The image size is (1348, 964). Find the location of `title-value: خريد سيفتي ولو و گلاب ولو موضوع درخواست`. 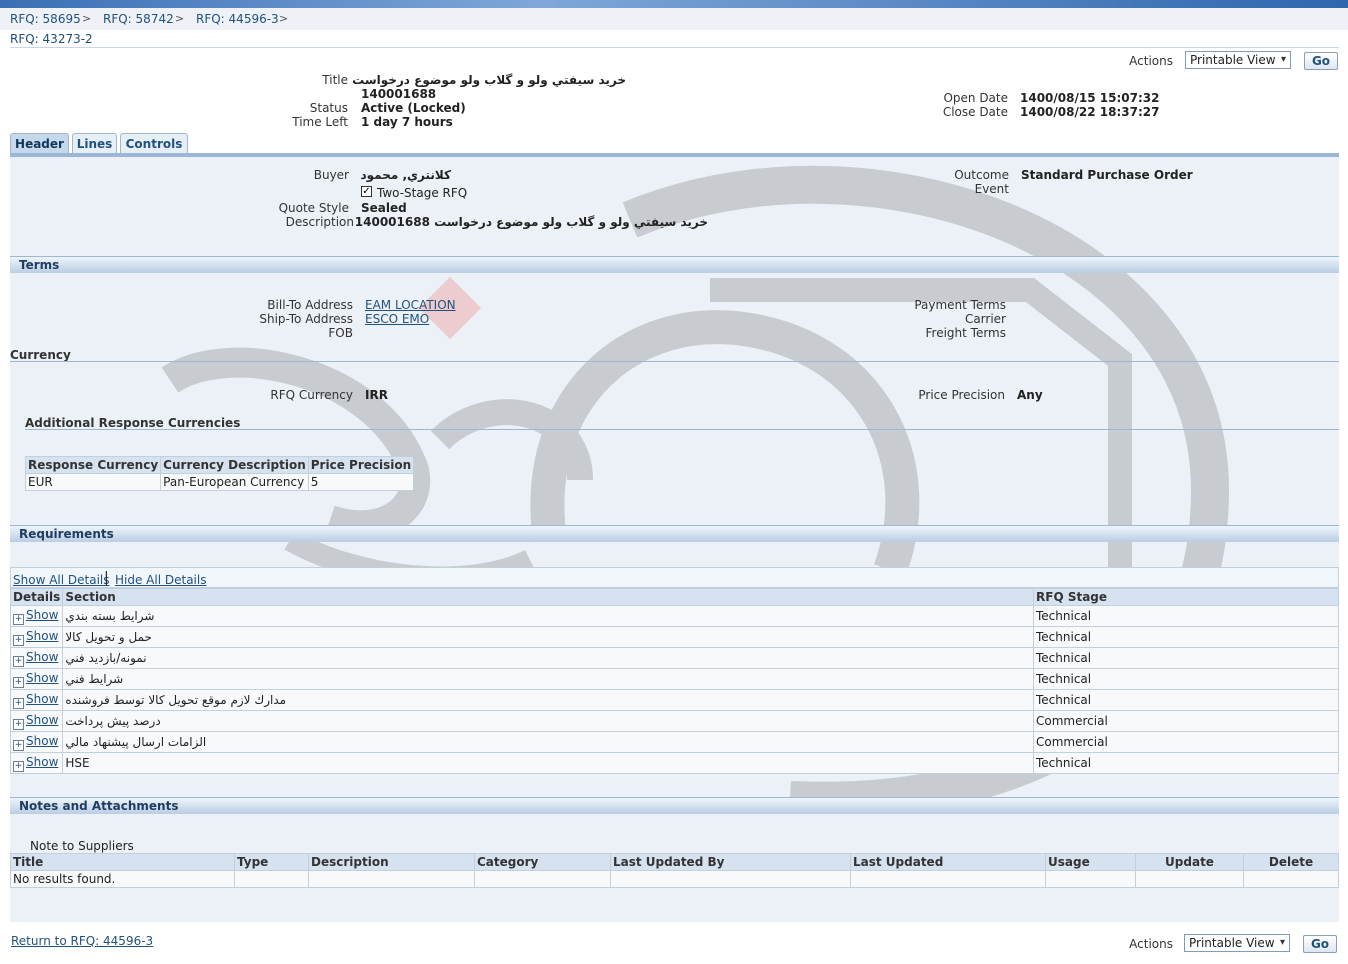

title-value: خريد سيفتي ولو و گلاب ولو موضوع درخواست is located at coordinates (489, 80).